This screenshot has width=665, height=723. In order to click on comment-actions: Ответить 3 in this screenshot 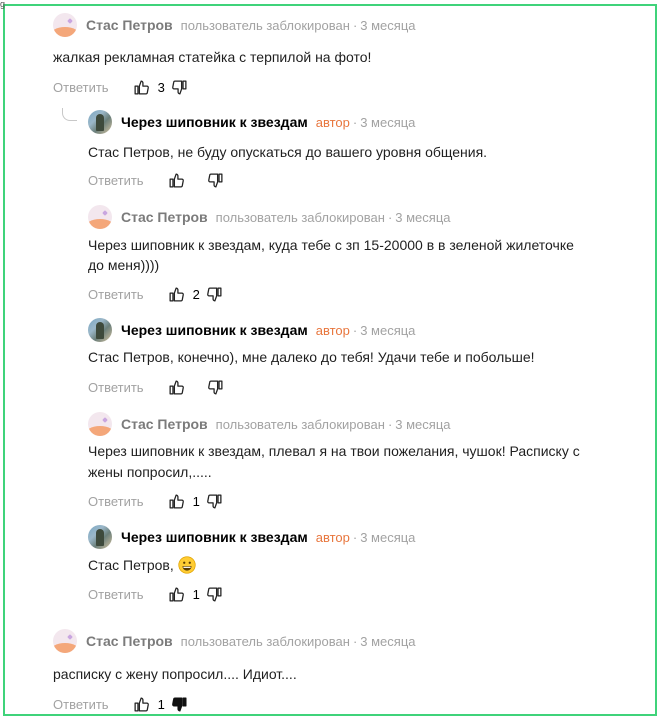, I will do `click(120, 87)`.